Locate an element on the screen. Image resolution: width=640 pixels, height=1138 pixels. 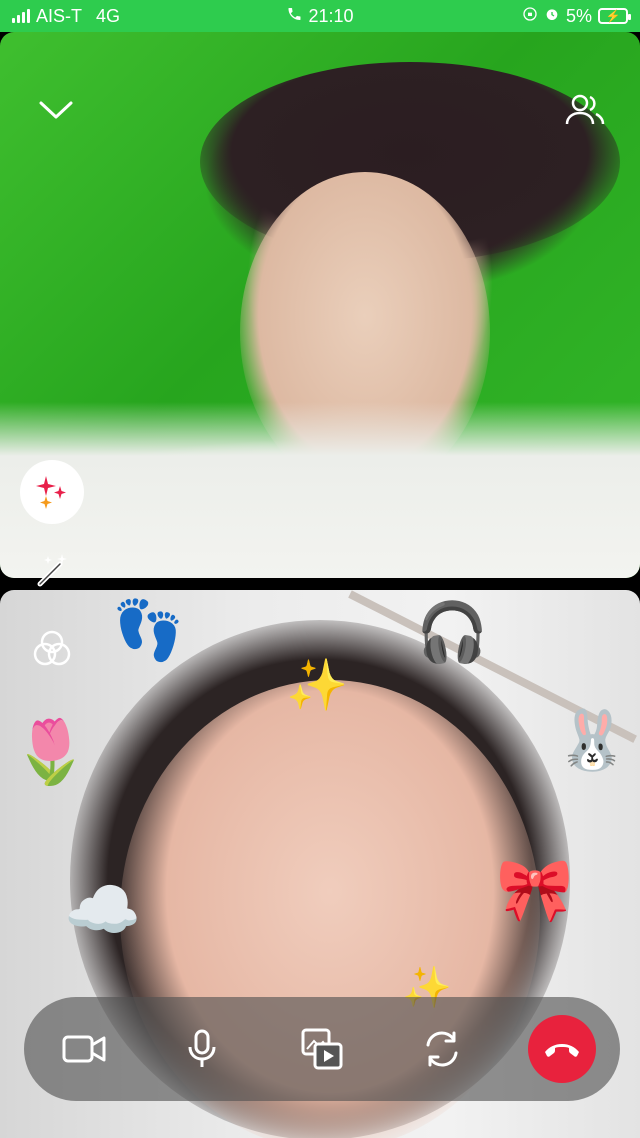
beauty-filter-button is located at coordinates (52, 570).